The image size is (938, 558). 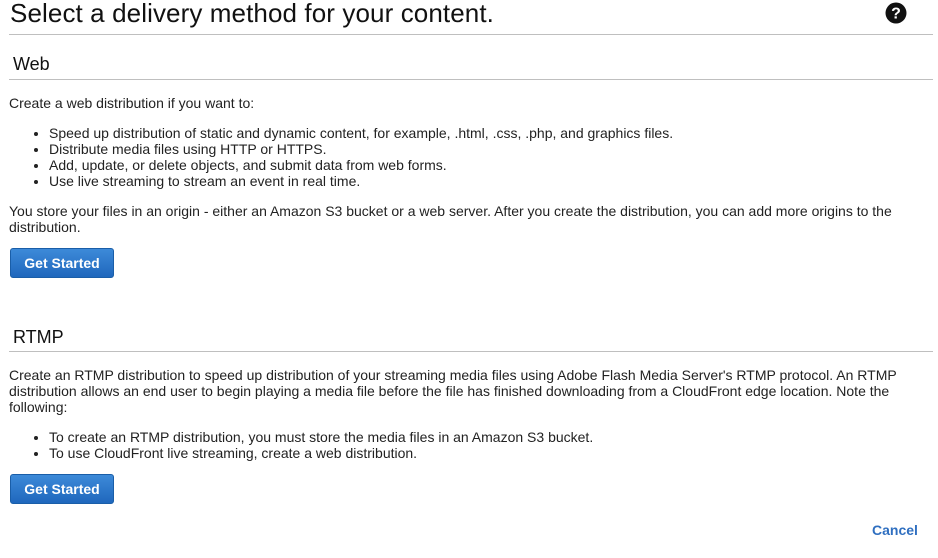 I want to click on rtmp-get-started-button: Get Started, so click(x=62, y=489).